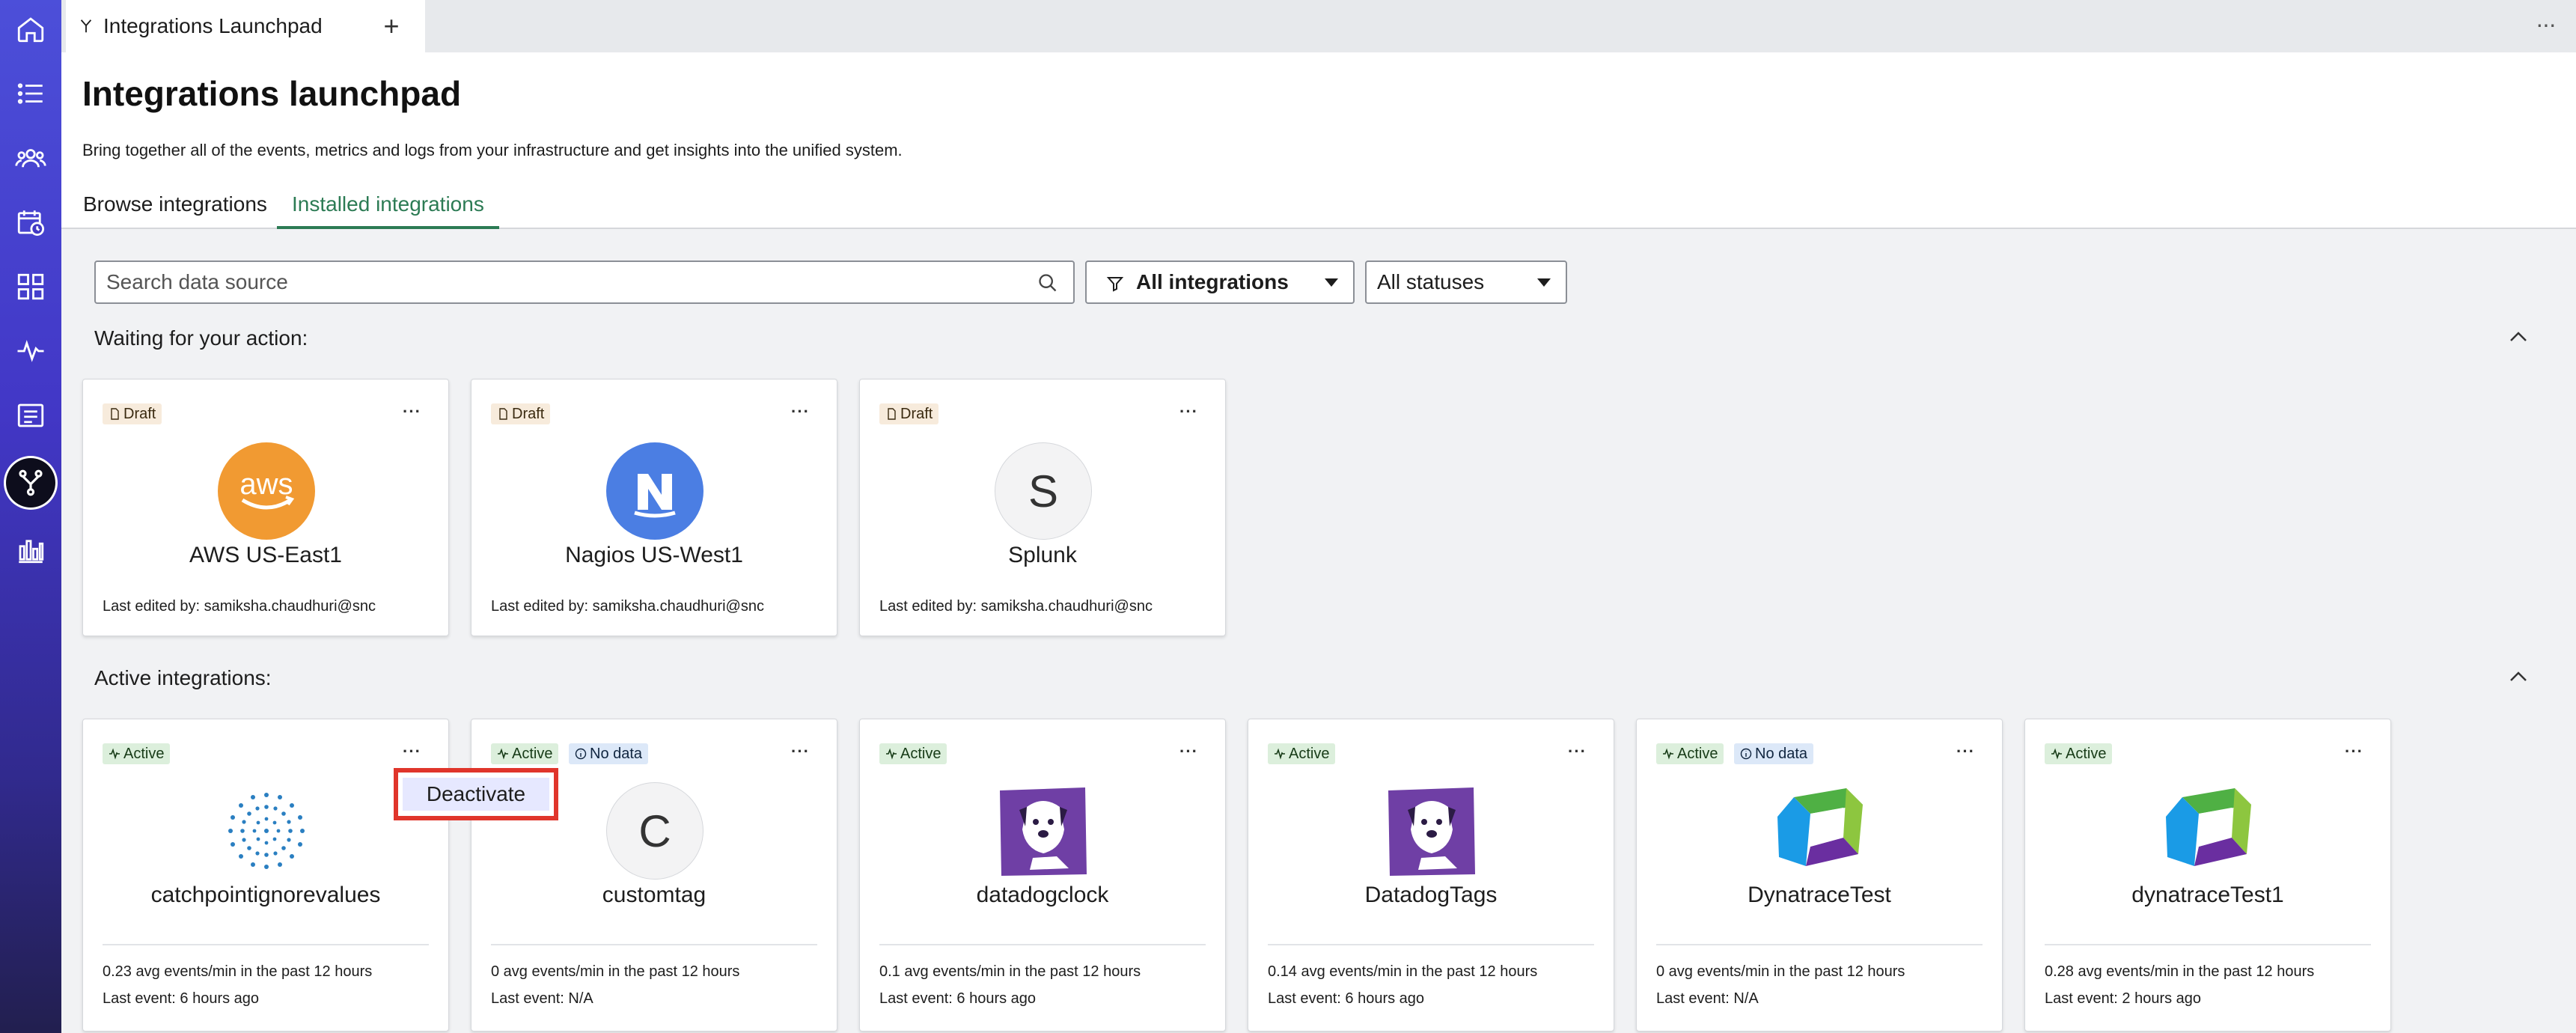 The height and width of the screenshot is (1033, 2576). What do you see at coordinates (272, 93) in the screenshot?
I see `page-title: Integrations launchpad` at bounding box center [272, 93].